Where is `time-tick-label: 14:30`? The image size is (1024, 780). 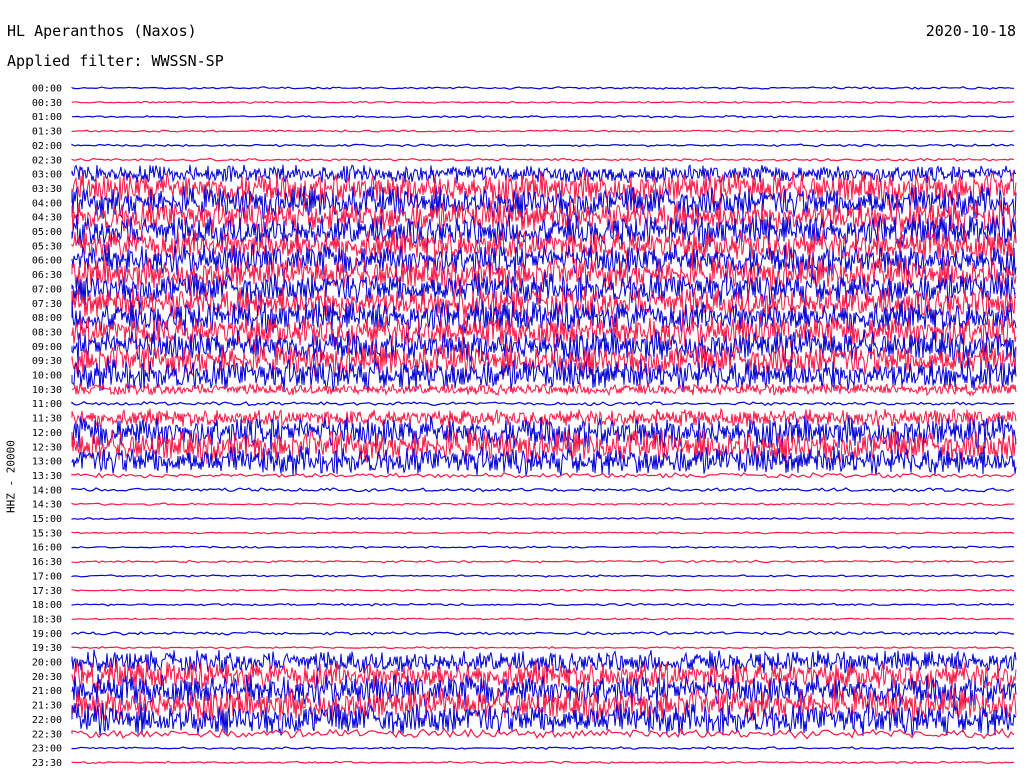 time-tick-label: 14:30 is located at coordinates (47, 505).